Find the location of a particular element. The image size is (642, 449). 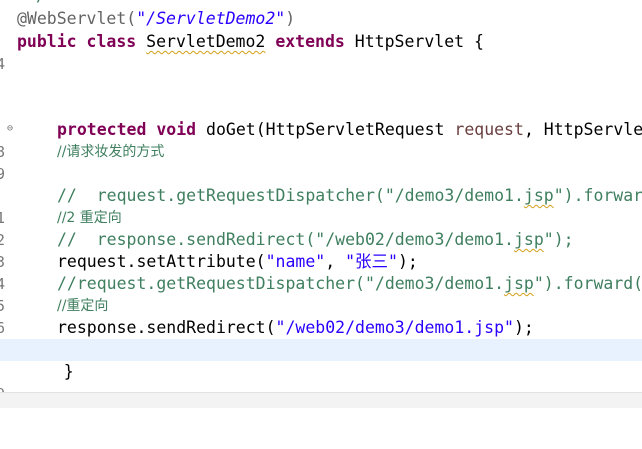

code-line: 6 //重定向 is located at coordinates (321, 316).